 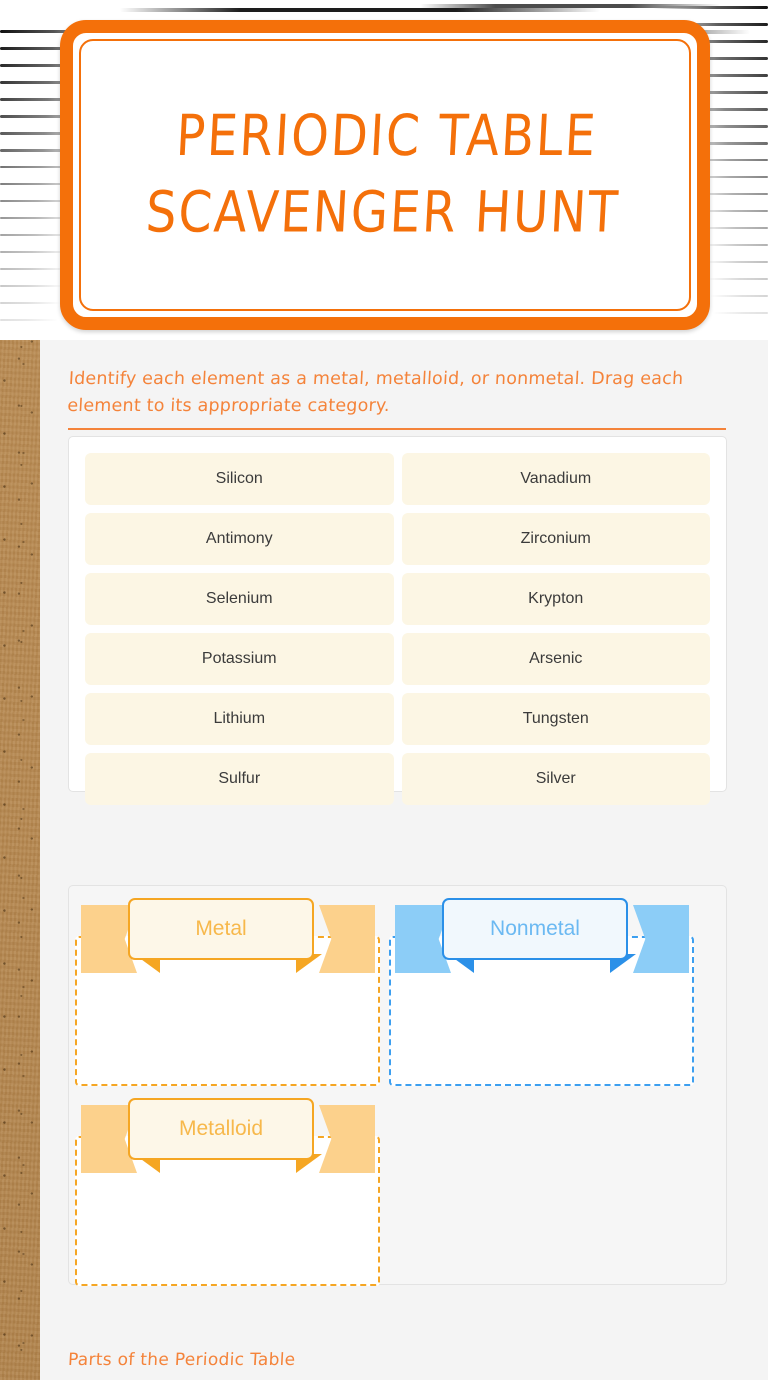 I want to click on instruction-divider, so click(x=397, y=429).